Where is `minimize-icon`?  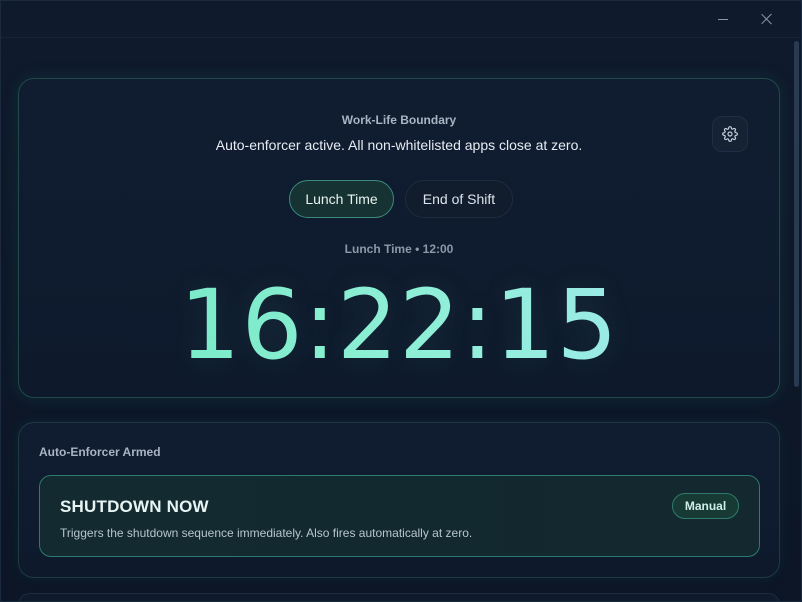
minimize-icon is located at coordinates (723, 19).